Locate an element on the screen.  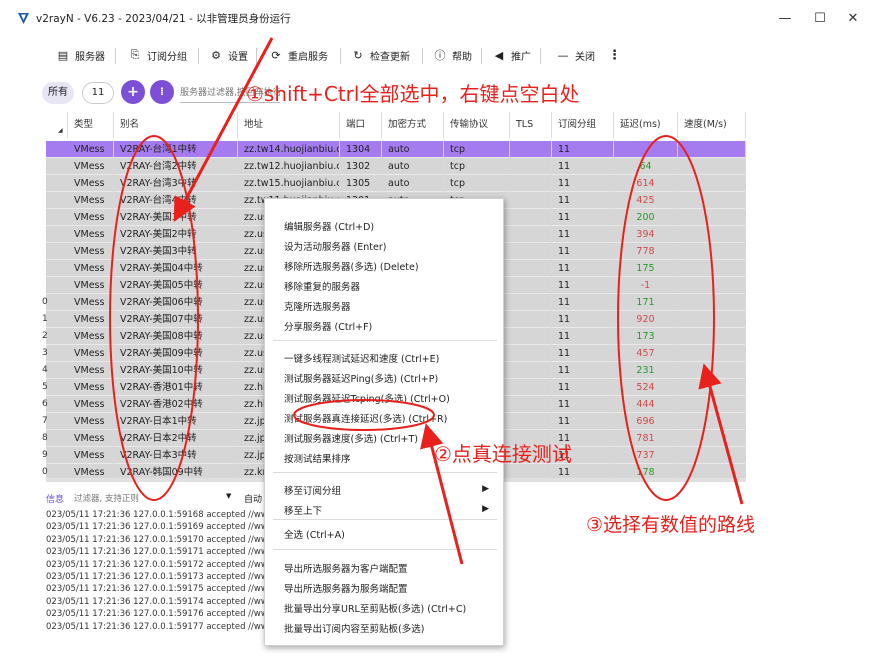
menu-item-sort-by-test-result: 按测试结果排序 is located at coordinates (317, 458).